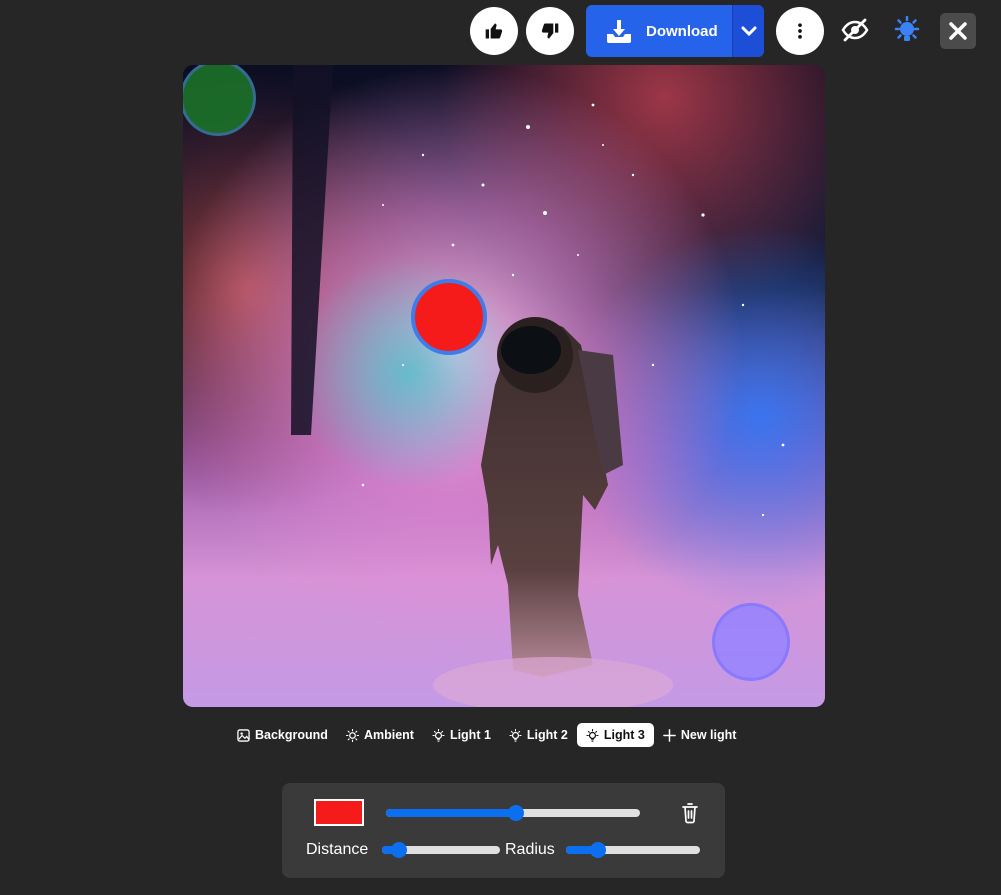  I want to click on radius-slider, so click(633, 850).